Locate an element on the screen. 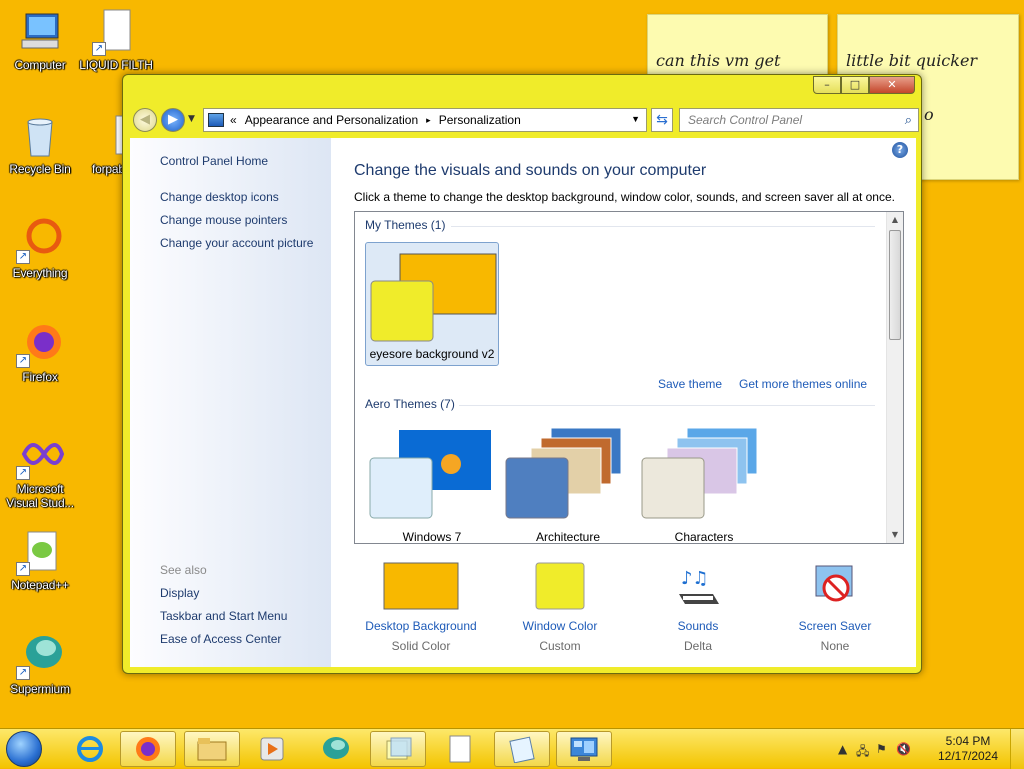 The width and height of the screenshot is (1024, 769). taskbar-control-panel is located at coordinates (584, 749).